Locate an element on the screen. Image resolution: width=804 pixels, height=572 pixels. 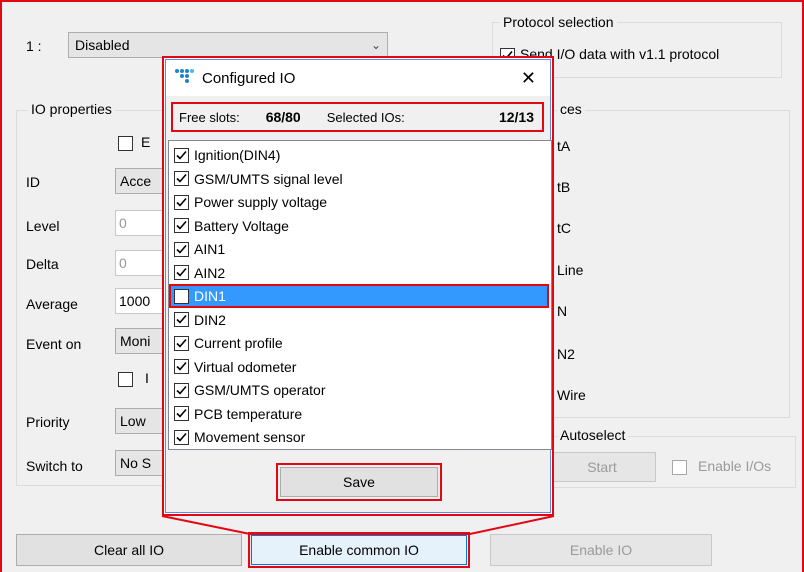
io-list-item: Virtual odometer is located at coordinates (359, 367).